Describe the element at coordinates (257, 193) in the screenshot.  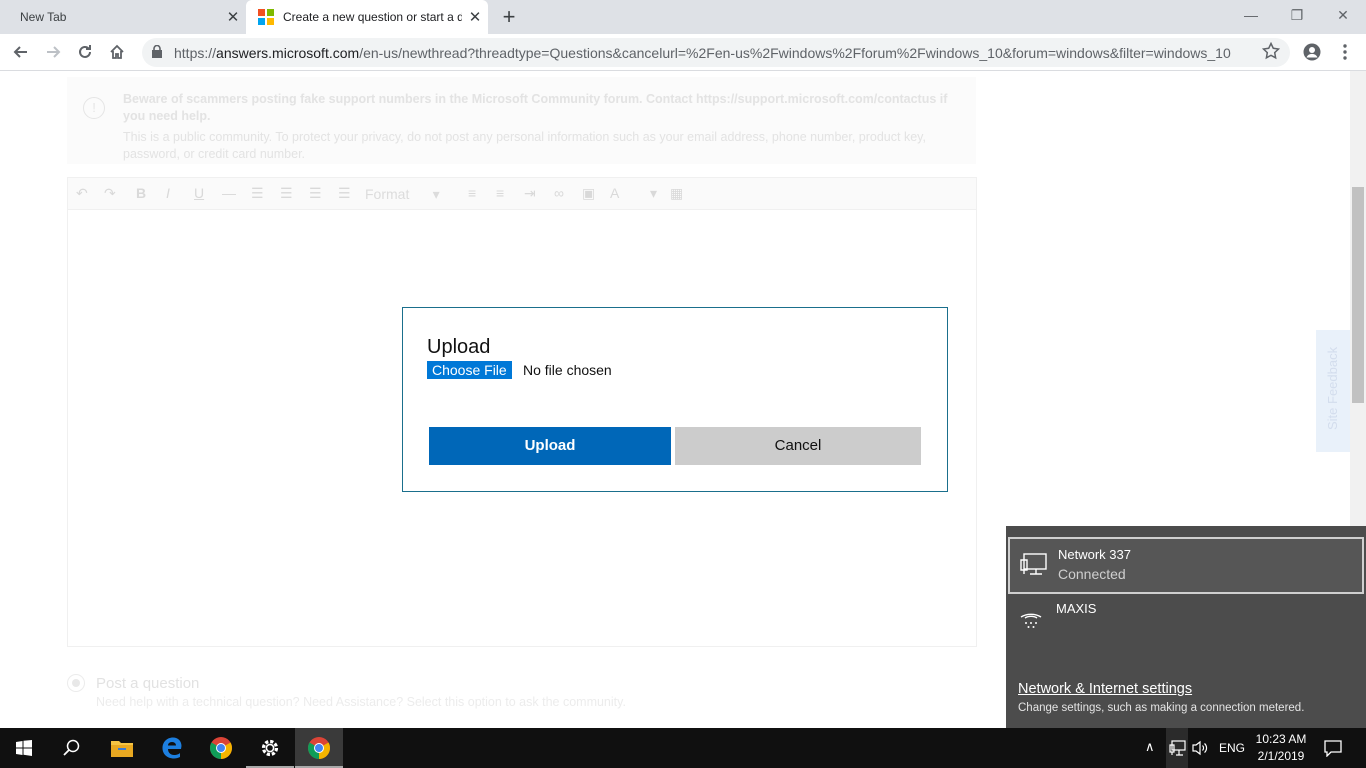
I see `align-left-icon: ☰` at that location.